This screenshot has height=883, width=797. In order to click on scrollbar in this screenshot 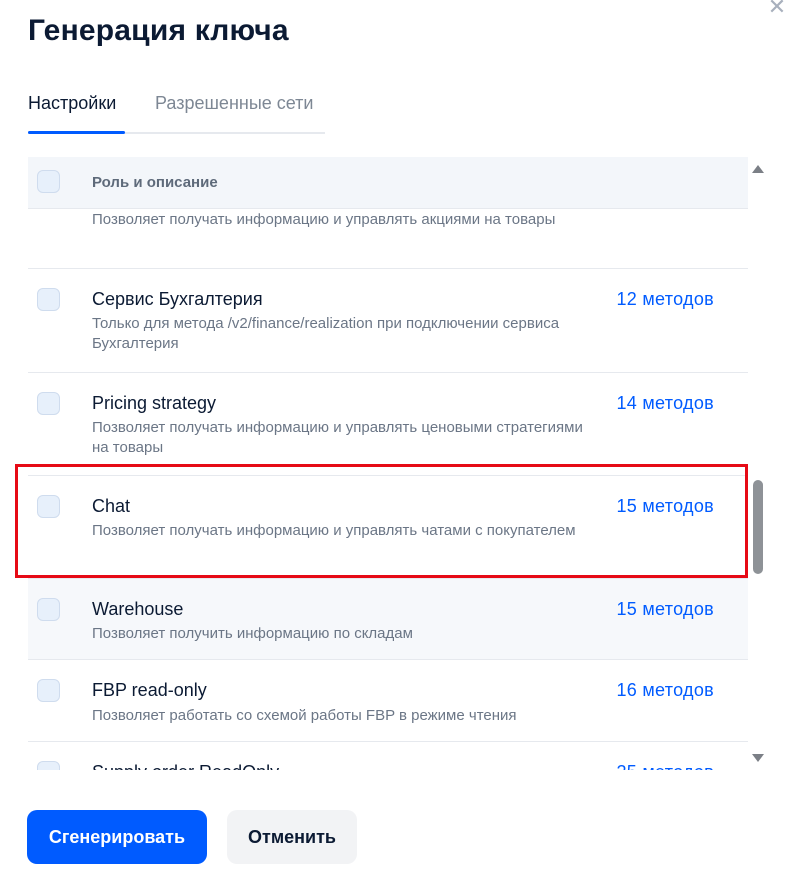, I will do `click(758, 465)`.